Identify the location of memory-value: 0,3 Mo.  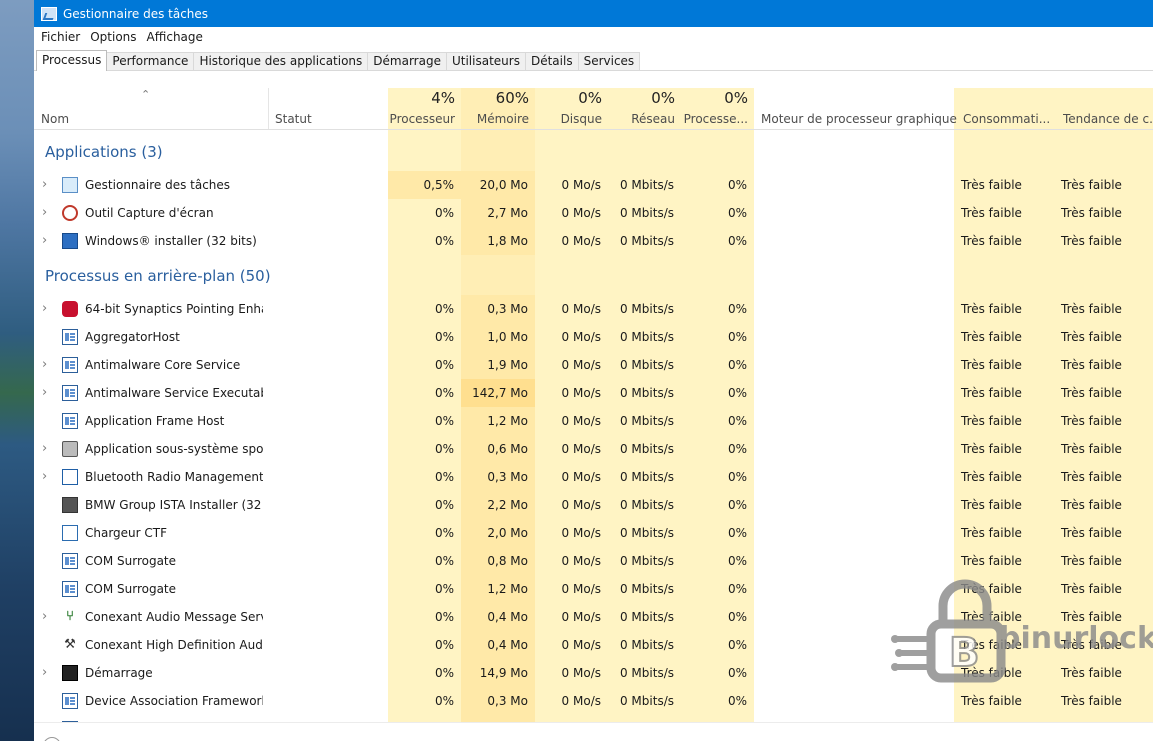
(498, 477).